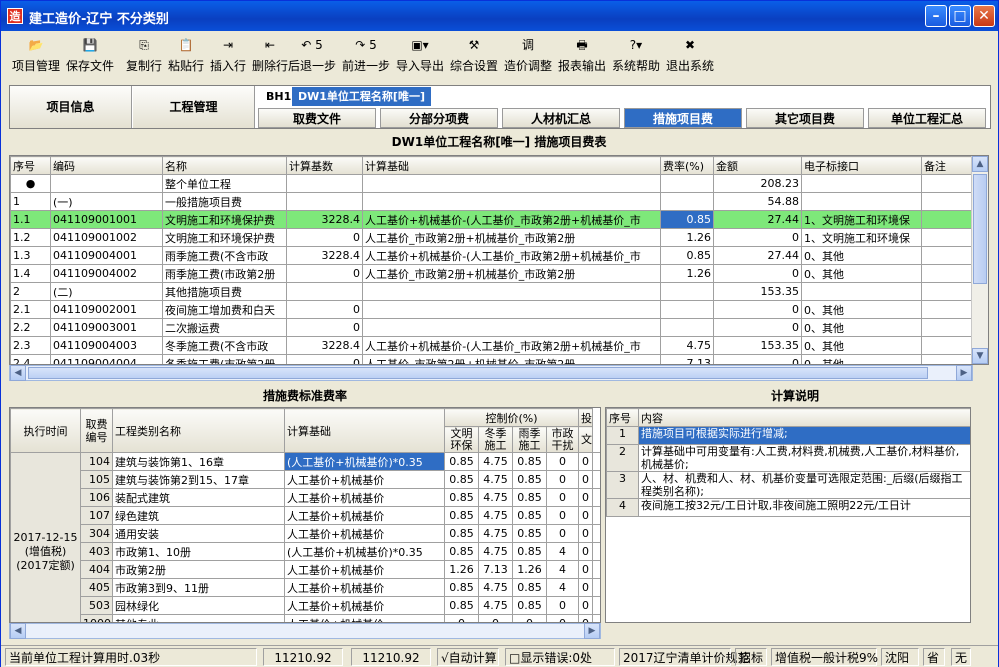 Image resolution: width=999 pixels, height=667 pixels. What do you see at coordinates (198, 587) in the screenshot?
I see `table-cell: 市政第3到9、11册` at bounding box center [198, 587].